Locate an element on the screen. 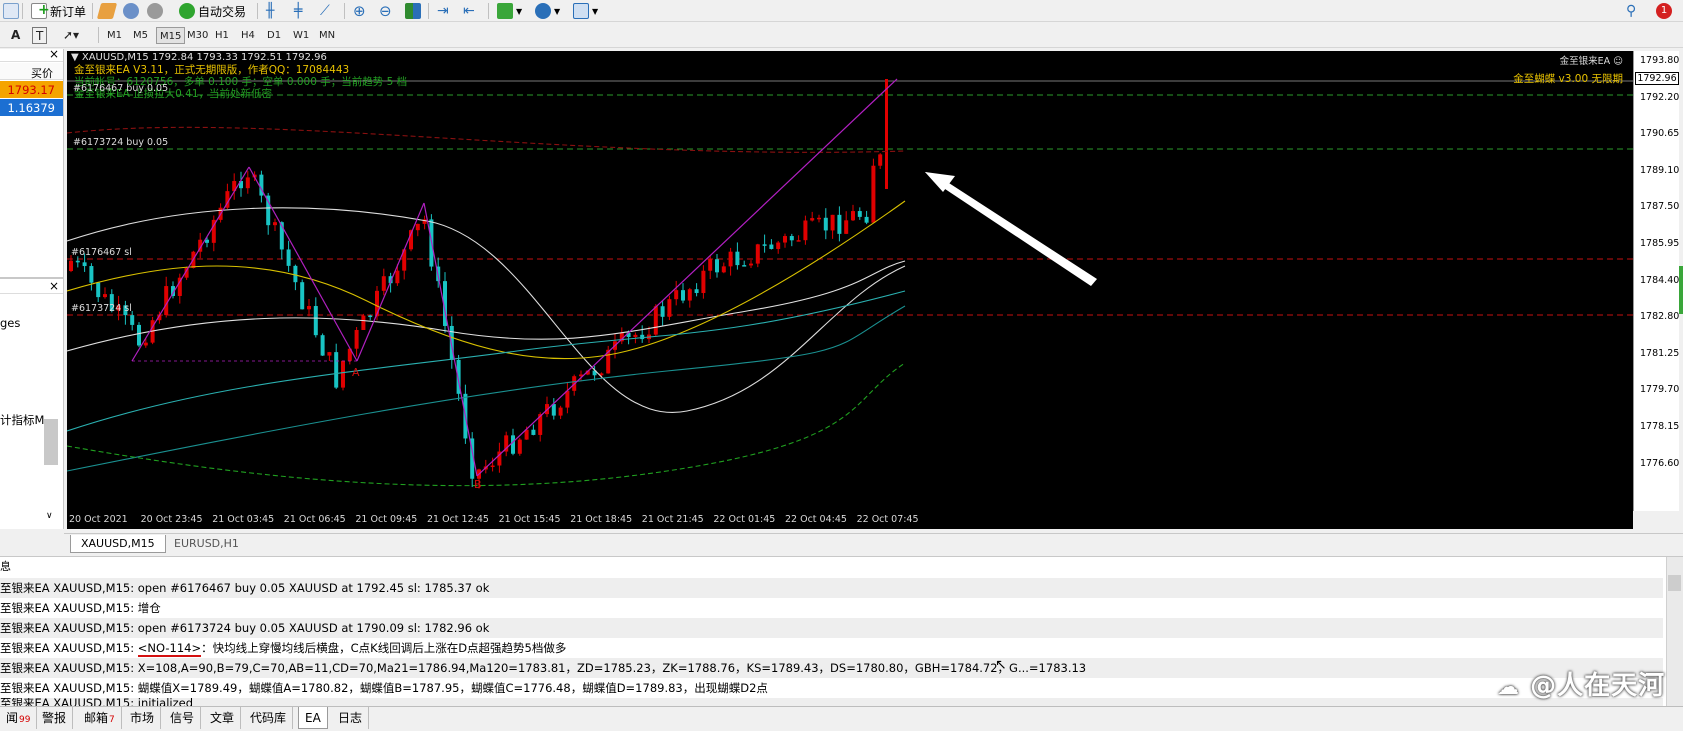  zoom-in-button: ⊕ is located at coordinates (359, 11).